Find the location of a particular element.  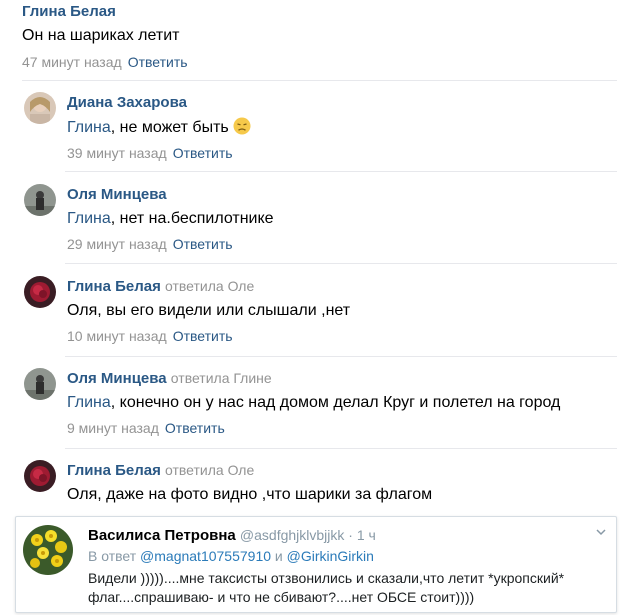

comment-text: Он на шариках летит is located at coordinates (101, 35).